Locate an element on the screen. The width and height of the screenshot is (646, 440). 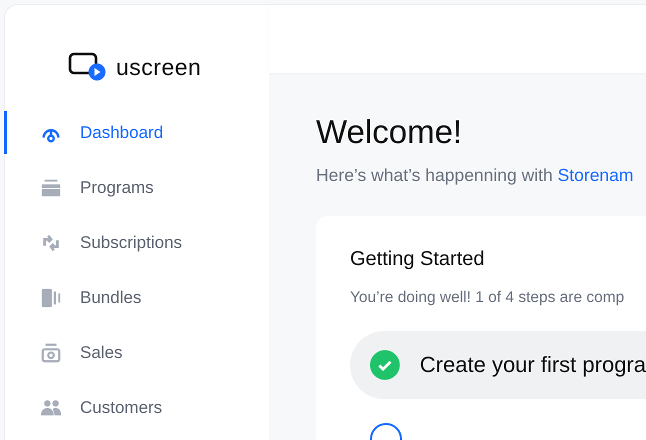
subtitle: Here’s what’s happenning with Storenam is located at coordinates (475, 175).